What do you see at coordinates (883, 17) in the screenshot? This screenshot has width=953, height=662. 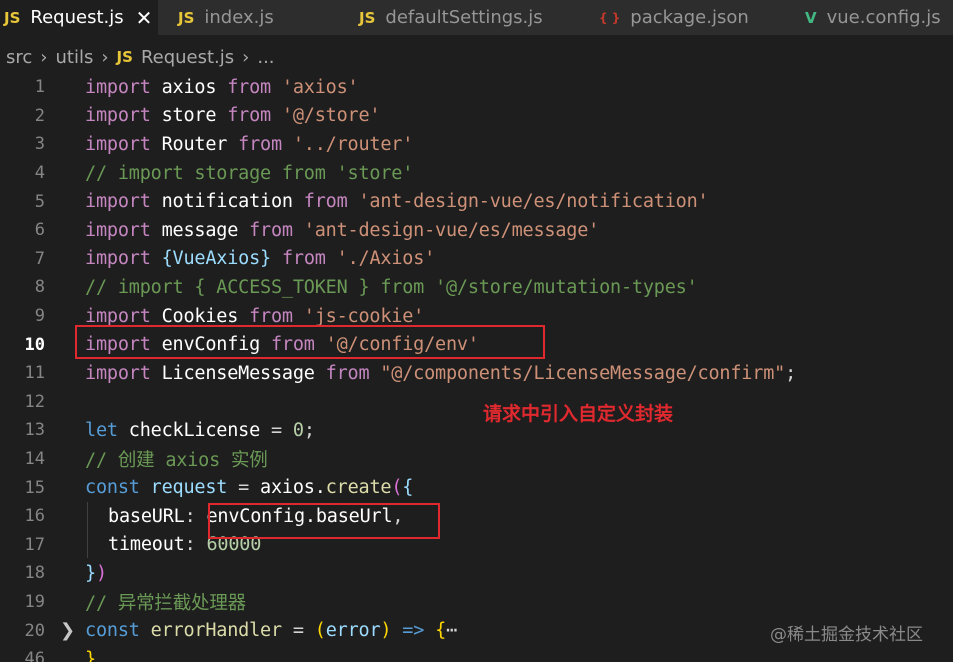 I see `tab-label: vue.config.js` at bounding box center [883, 17].